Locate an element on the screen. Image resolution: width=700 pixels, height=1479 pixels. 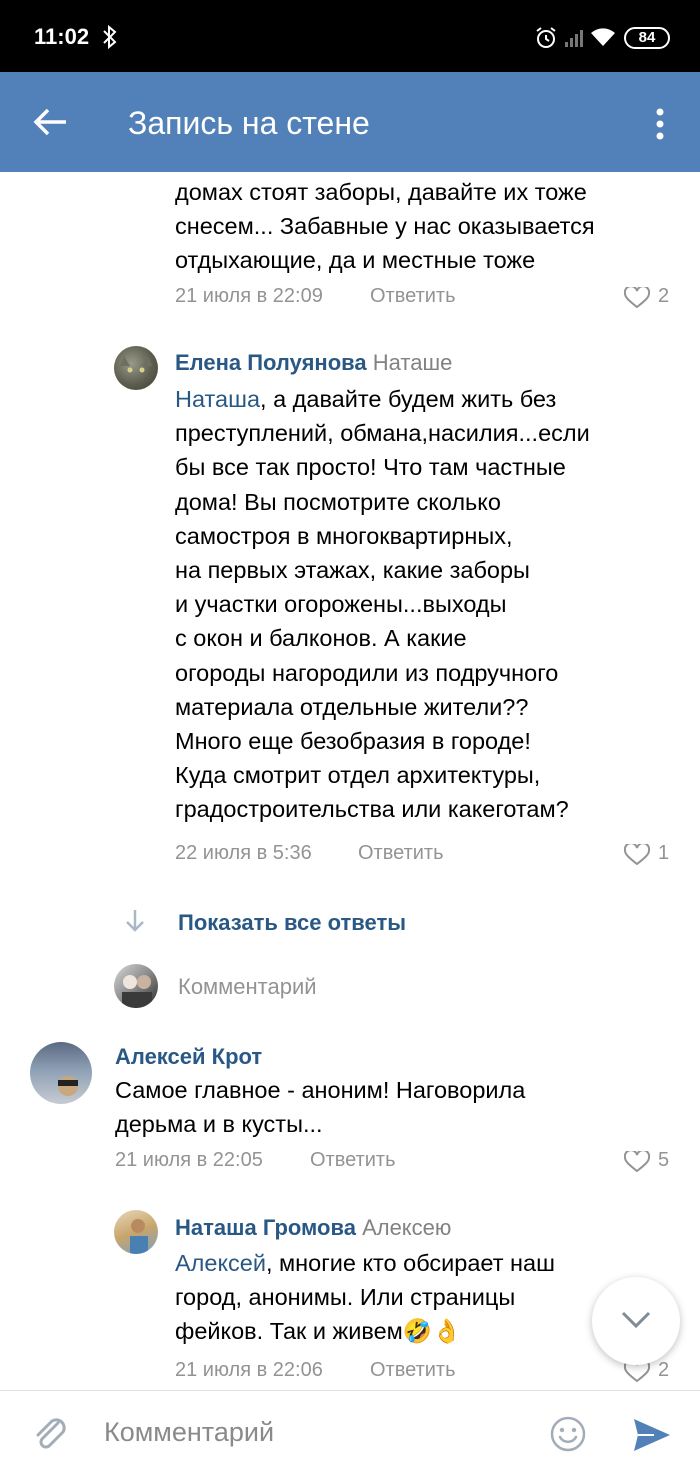
comment-author: Елена Полуянова Наташе is located at coordinates (313, 363).